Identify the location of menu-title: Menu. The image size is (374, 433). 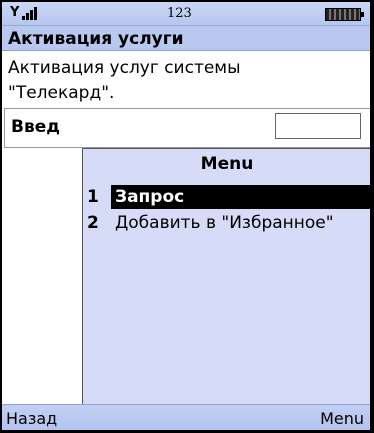
(227, 164).